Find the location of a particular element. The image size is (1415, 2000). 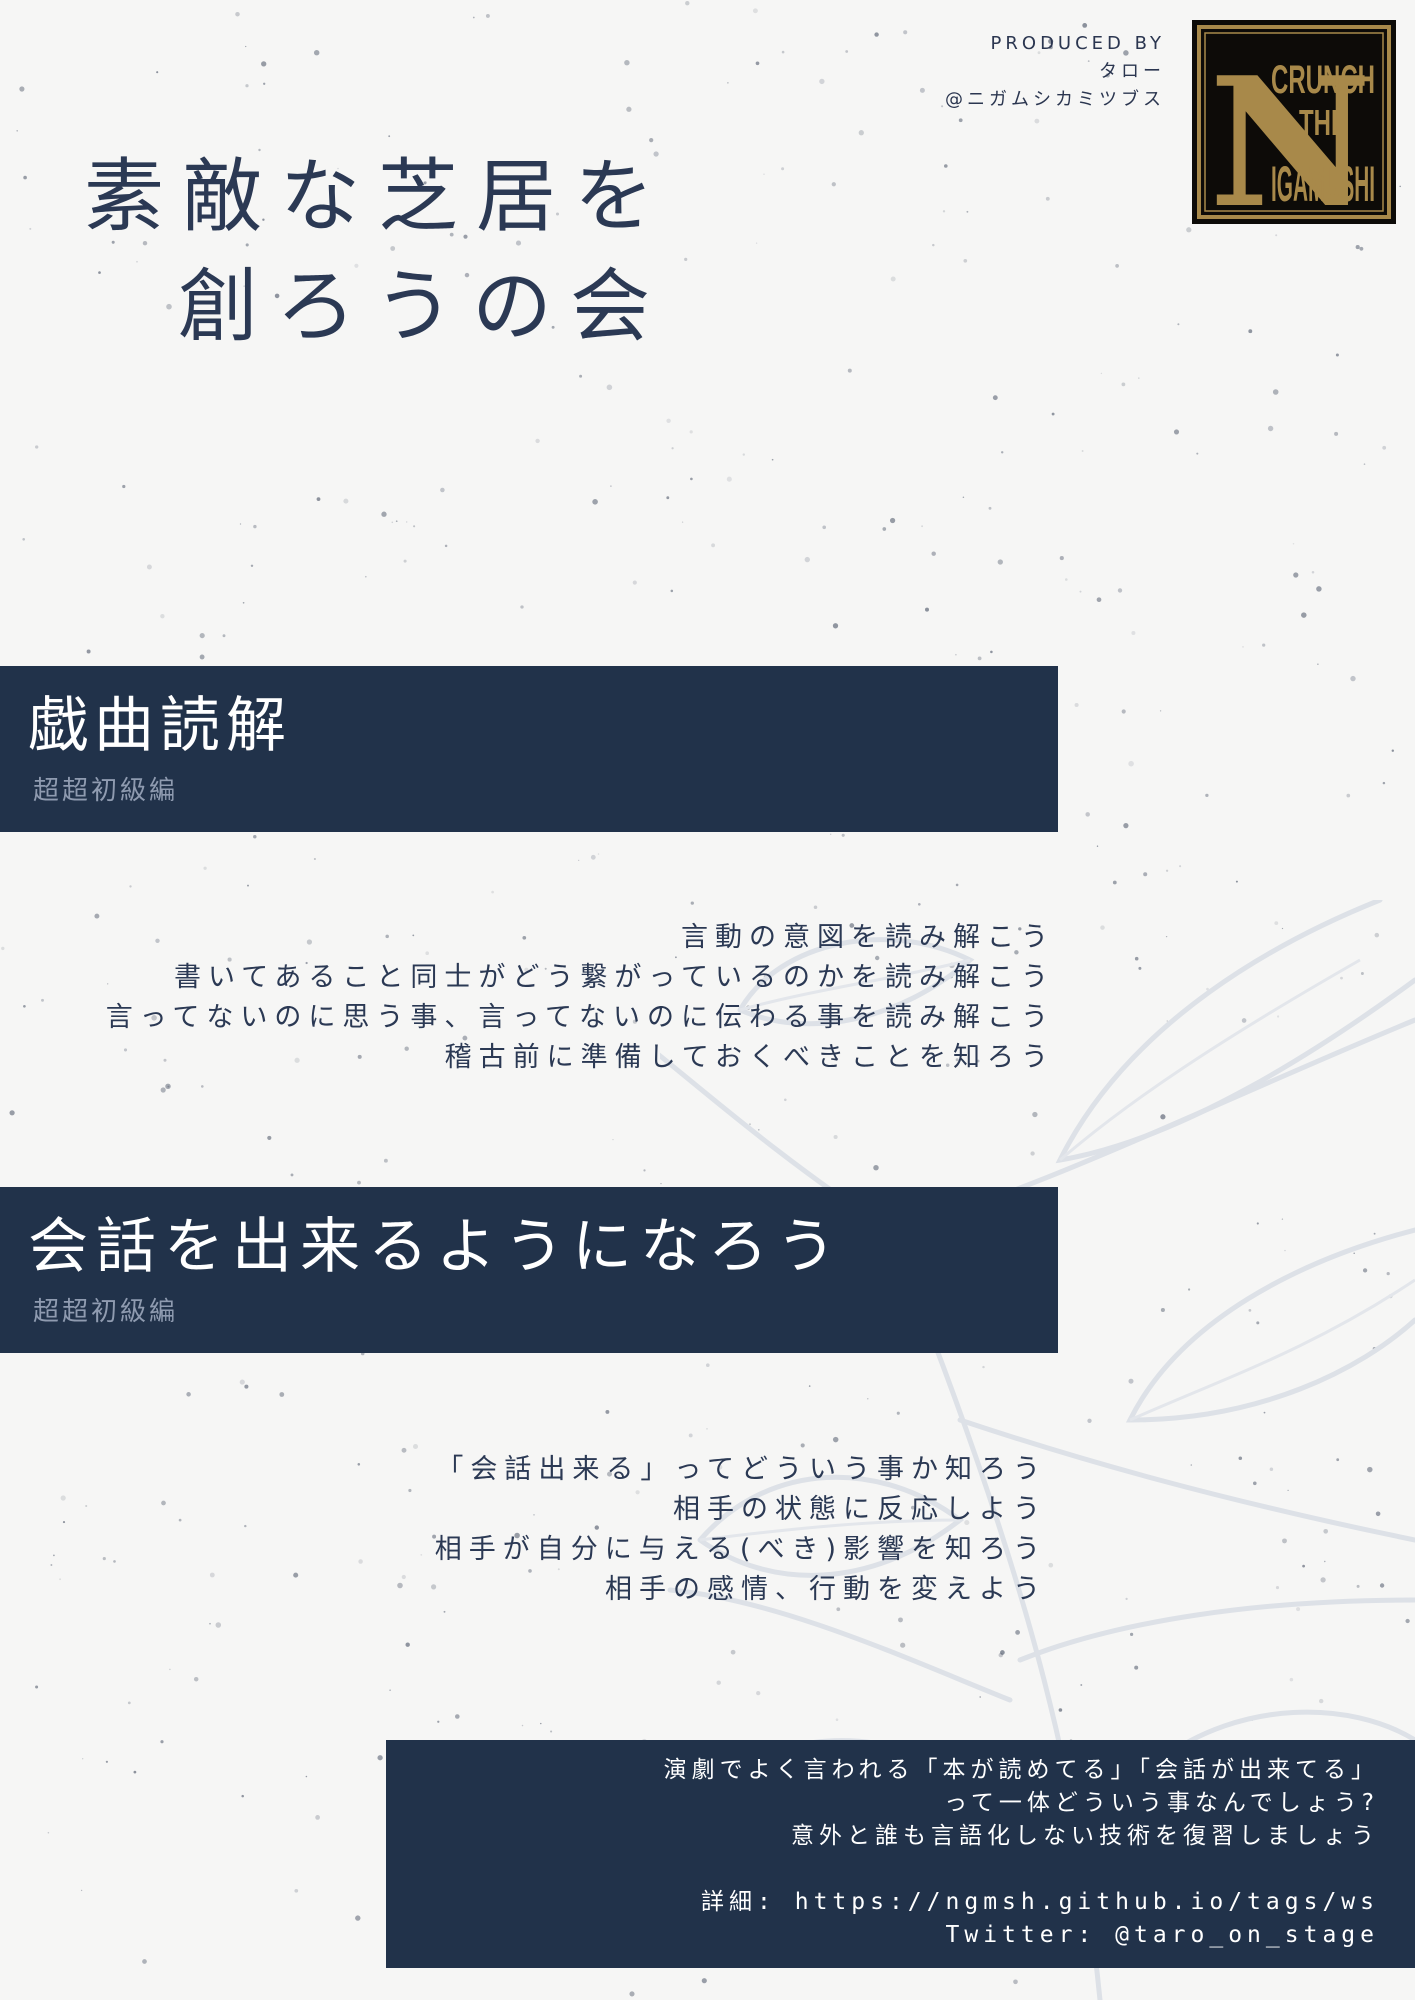

logo-word-crunch: CRUNCH is located at coordinates (1323, 80).